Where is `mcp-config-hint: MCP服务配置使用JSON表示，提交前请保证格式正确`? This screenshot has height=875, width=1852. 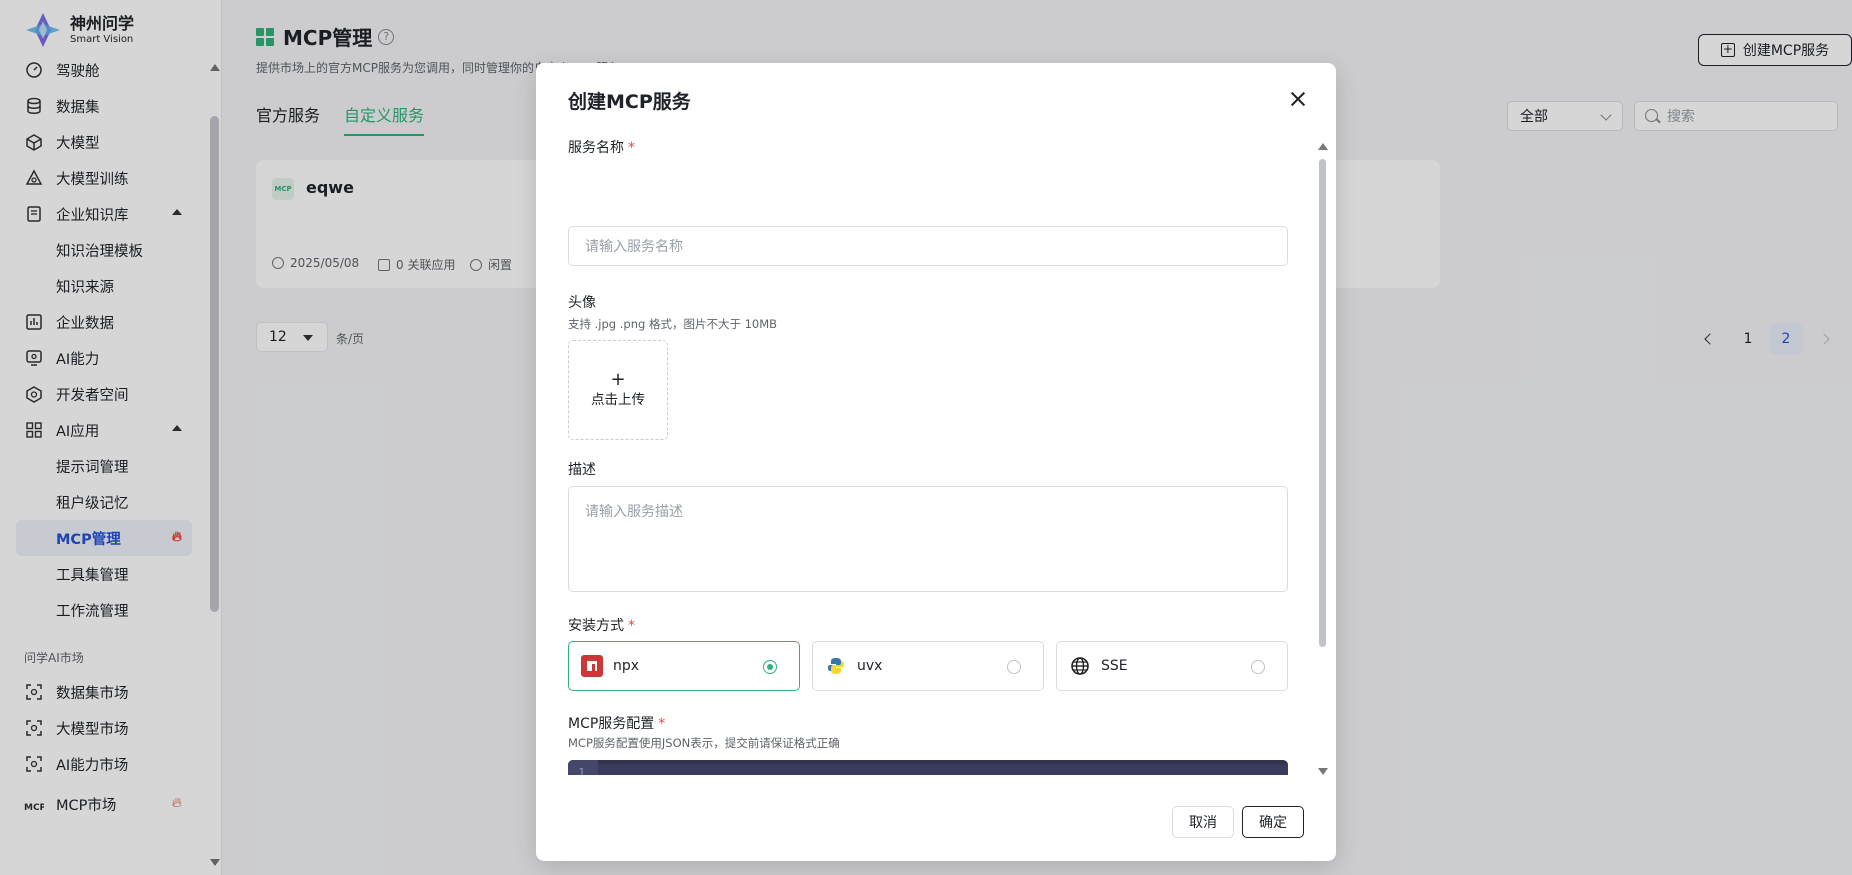 mcp-config-hint: MCP服务配置使用JSON表示，提交前请保证格式正确 is located at coordinates (704, 743).